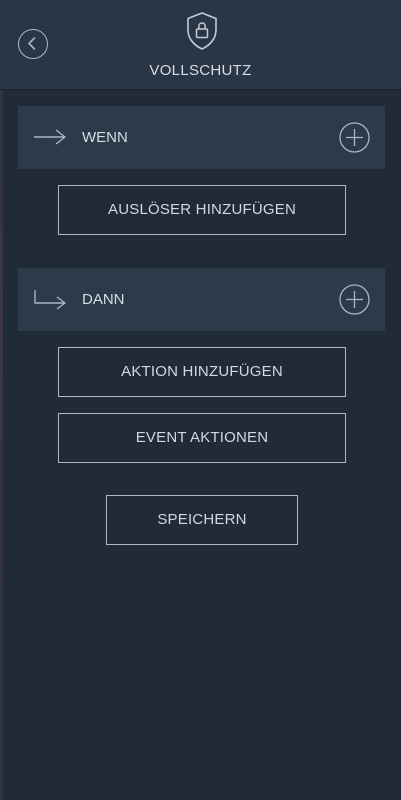 The height and width of the screenshot is (800, 401). I want to click on when-section-header: WENN, so click(201, 137).